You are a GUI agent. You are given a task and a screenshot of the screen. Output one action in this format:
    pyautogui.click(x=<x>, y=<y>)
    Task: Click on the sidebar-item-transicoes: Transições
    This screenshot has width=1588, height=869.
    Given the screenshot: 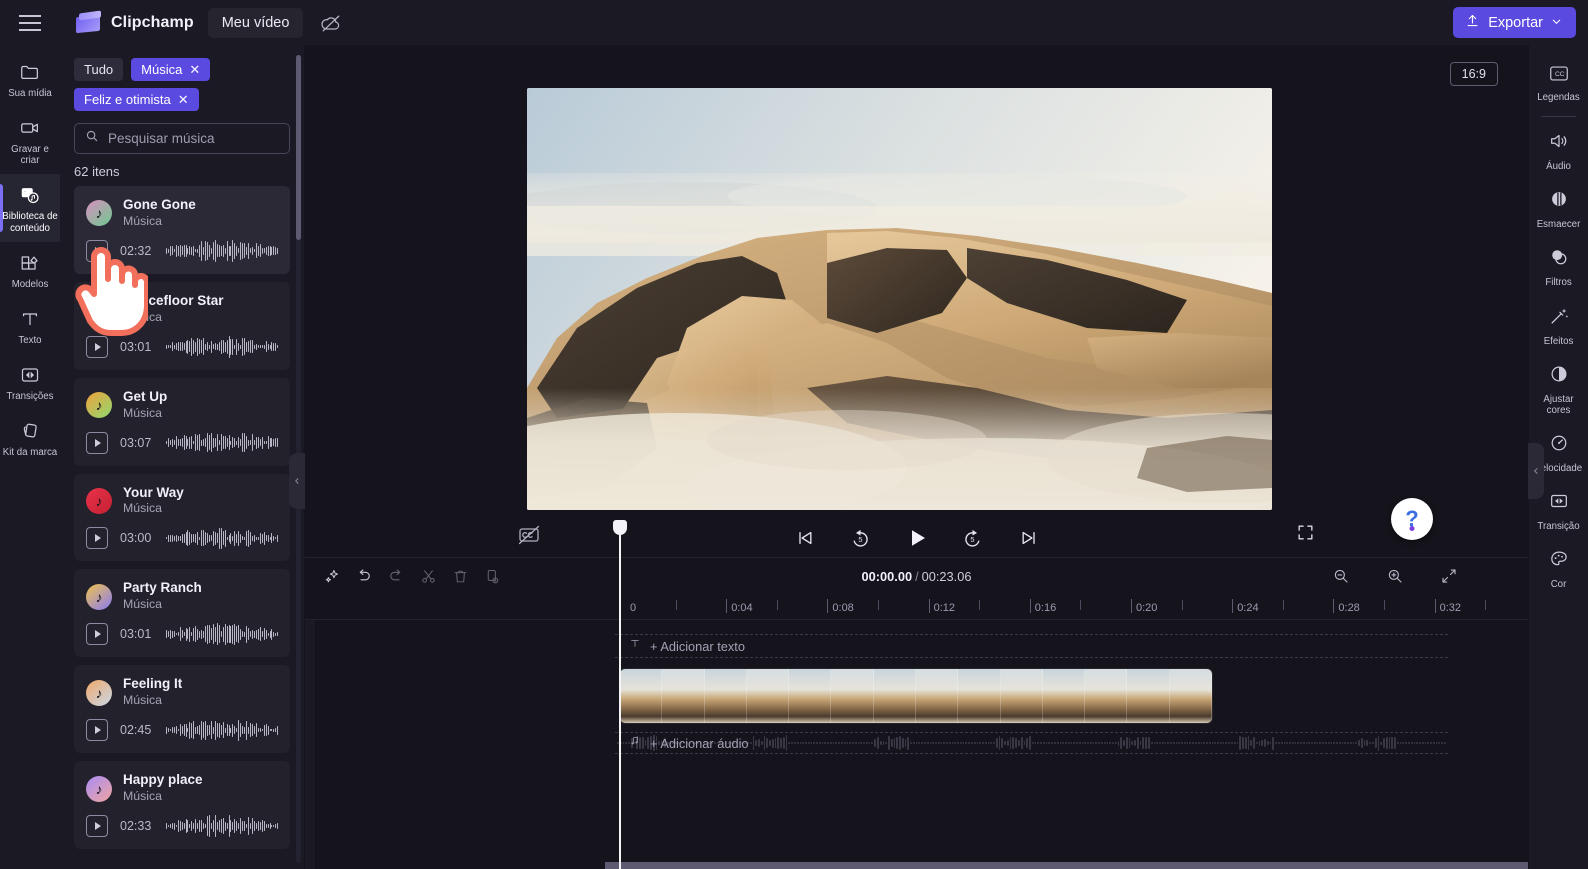 What is the action you would take?
    pyautogui.click(x=30, y=382)
    